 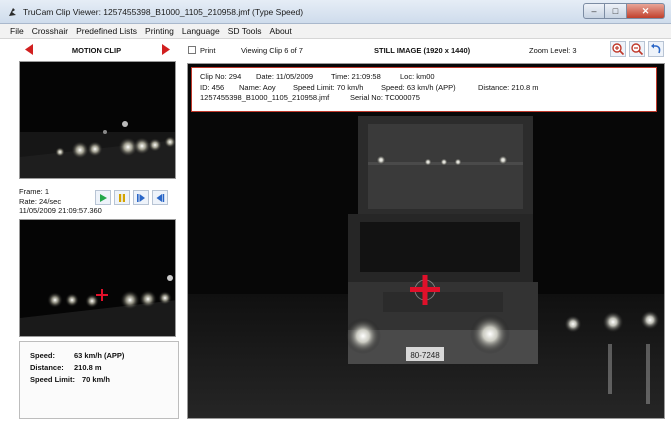 I want to click on speed-limit-stat: Speed Limit: 70 km/h, so click(x=104, y=381).